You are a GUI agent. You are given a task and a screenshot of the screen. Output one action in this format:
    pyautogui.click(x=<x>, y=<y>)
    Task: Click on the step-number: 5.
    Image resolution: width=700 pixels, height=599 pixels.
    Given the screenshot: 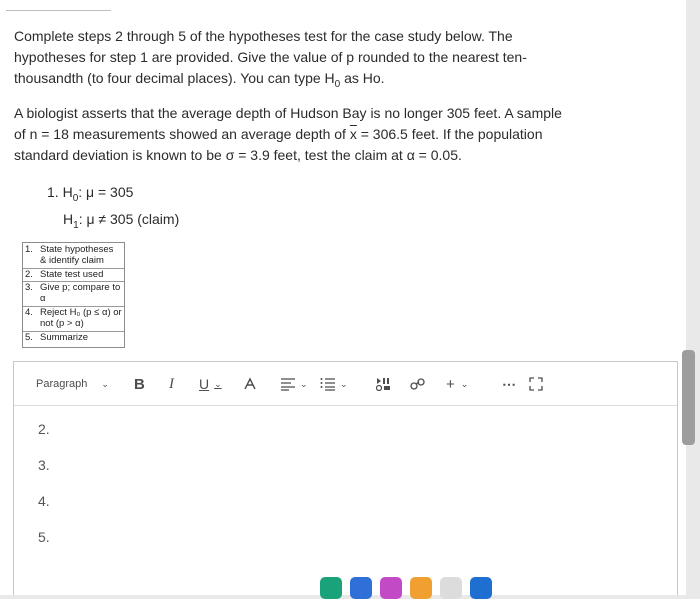 What is the action you would take?
    pyautogui.click(x=29, y=337)
    